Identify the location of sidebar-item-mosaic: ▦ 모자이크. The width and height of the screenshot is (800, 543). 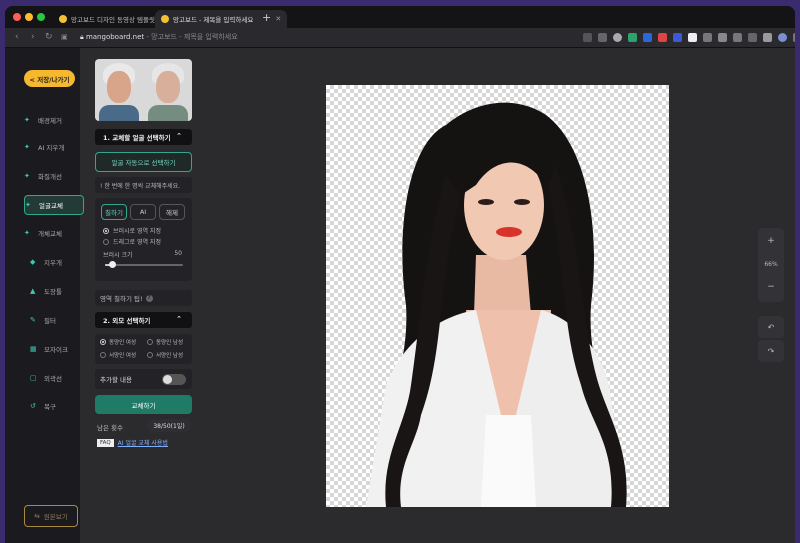
(59, 349).